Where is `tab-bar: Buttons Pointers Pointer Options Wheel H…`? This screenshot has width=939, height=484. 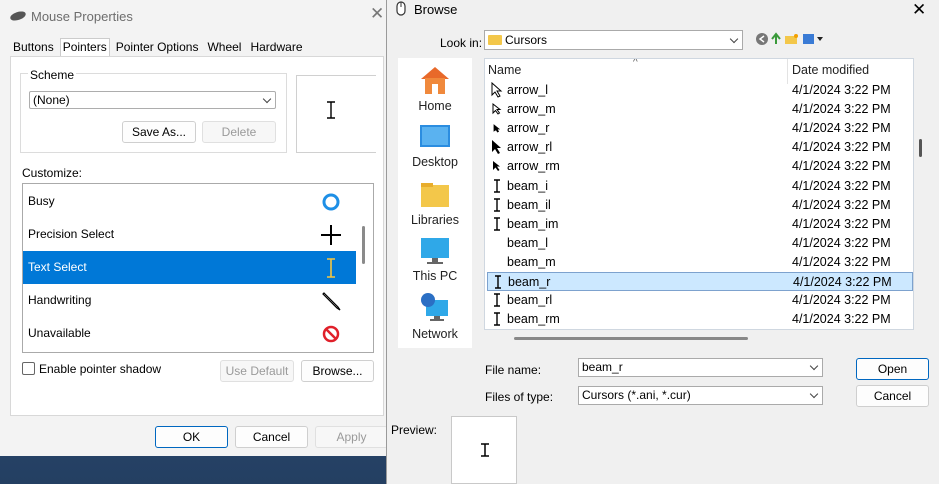
tab-bar: Buttons Pointers Pointer Options Wheel H… is located at coordinates (159, 47).